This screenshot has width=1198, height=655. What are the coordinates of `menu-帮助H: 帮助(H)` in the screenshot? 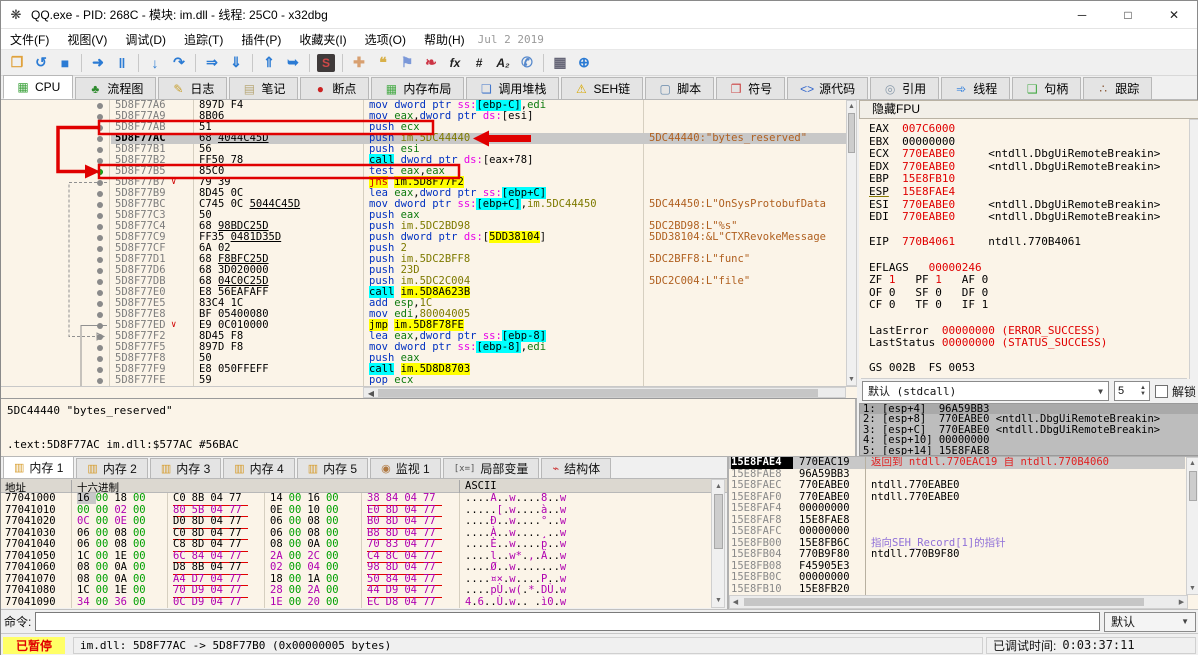 It's located at (444, 39).